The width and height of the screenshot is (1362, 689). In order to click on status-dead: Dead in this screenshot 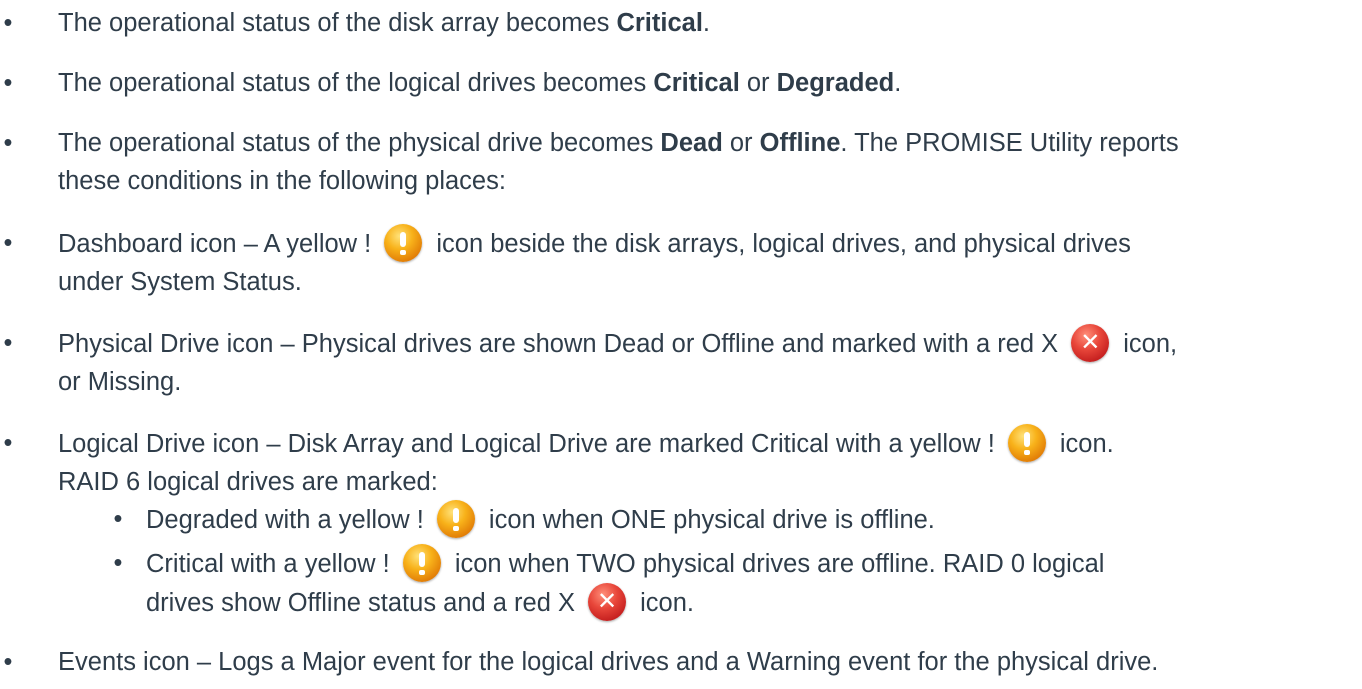, I will do `click(691, 143)`.